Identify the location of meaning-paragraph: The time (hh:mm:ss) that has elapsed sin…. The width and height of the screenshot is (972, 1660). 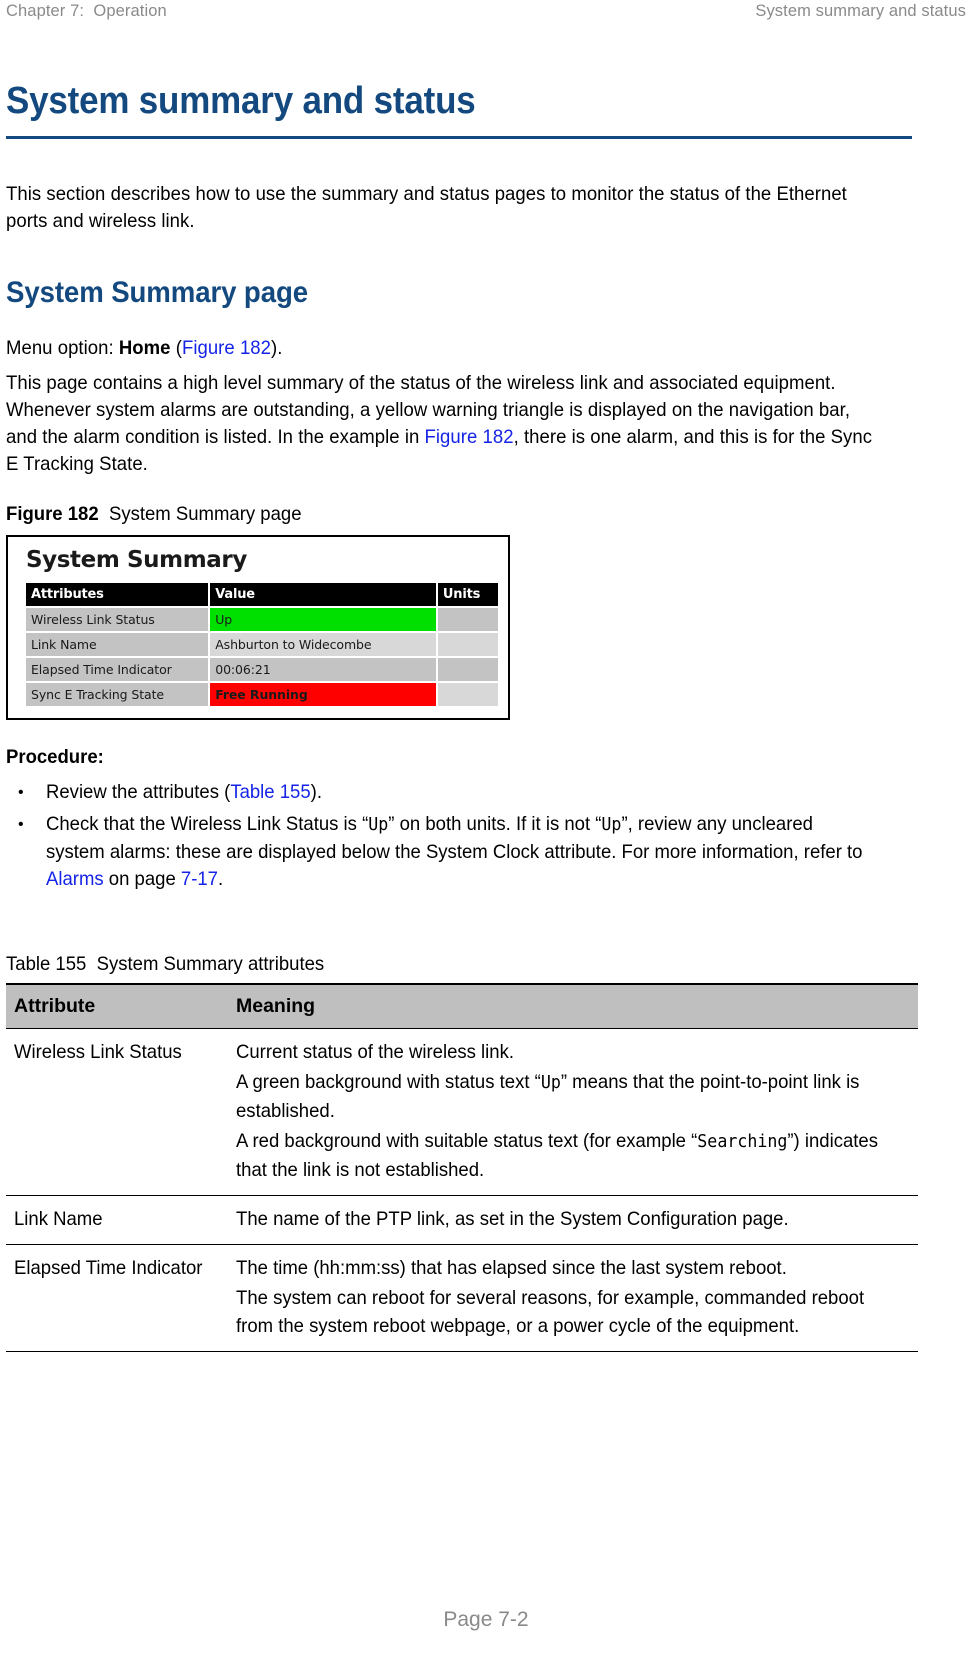
(574, 1268).